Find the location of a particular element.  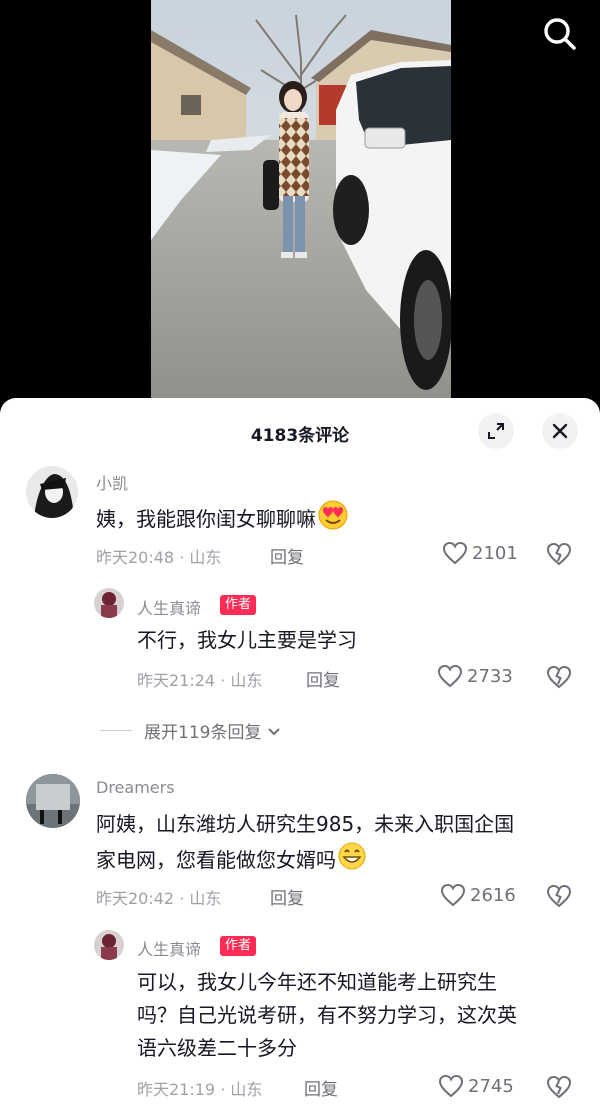

like-button: 2733 is located at coordinates (475, 676).